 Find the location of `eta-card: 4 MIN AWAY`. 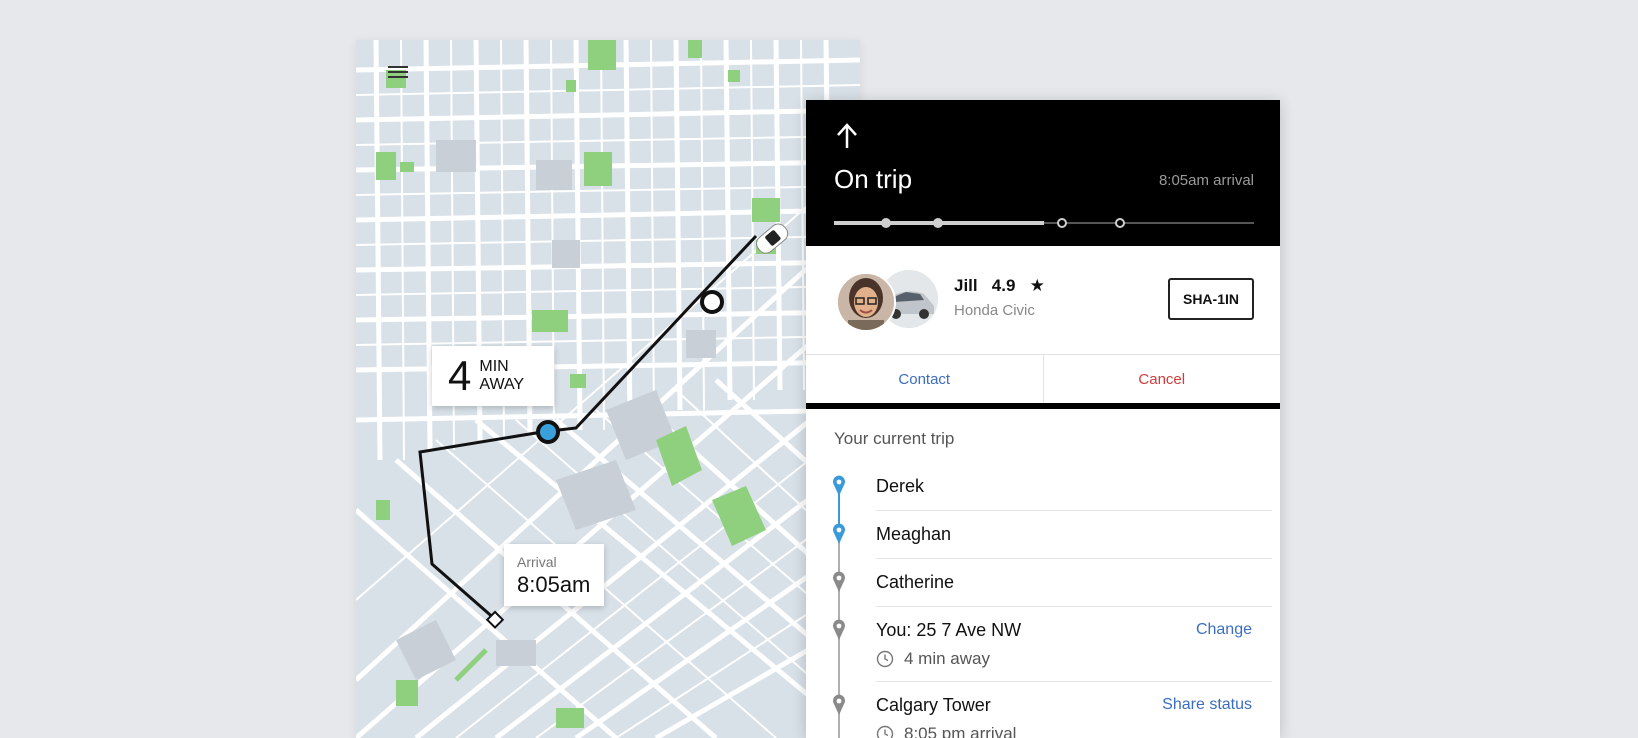

eta-card: 4 MIN AWAY is located at coordinates (493, 376).